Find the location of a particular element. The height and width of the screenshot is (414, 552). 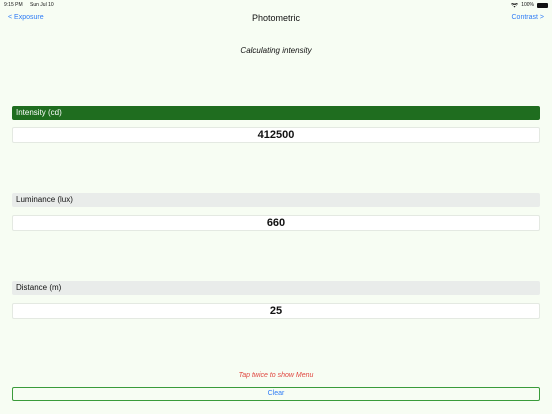

page-title: Photometric is located at coordinates (276, 18).